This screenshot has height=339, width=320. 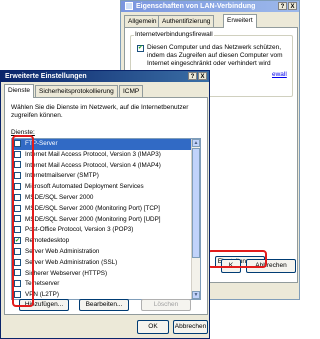 I want to click on firewall-info-link: ewall, so click(x=279, y=74).